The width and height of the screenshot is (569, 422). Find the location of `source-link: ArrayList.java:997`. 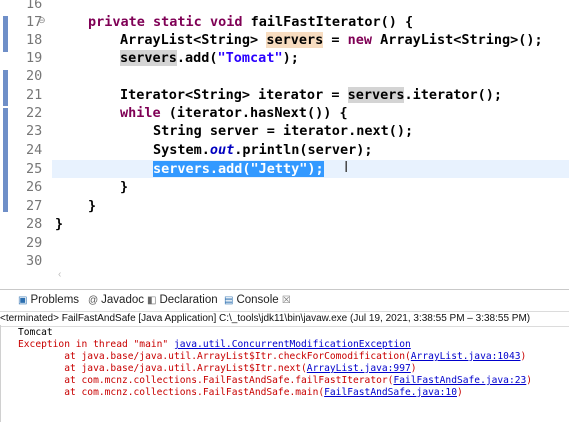

source-link: ArrayList.java:997 is located at coordinates (359, 368).